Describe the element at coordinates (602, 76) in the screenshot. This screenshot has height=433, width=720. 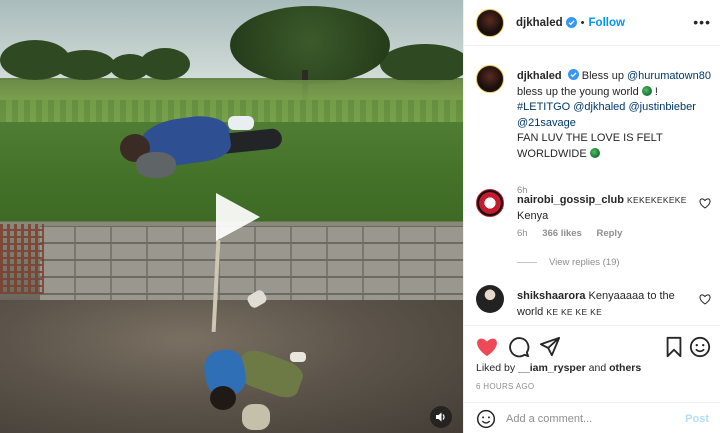
I see `caption-text-1: Bless up` at that location.